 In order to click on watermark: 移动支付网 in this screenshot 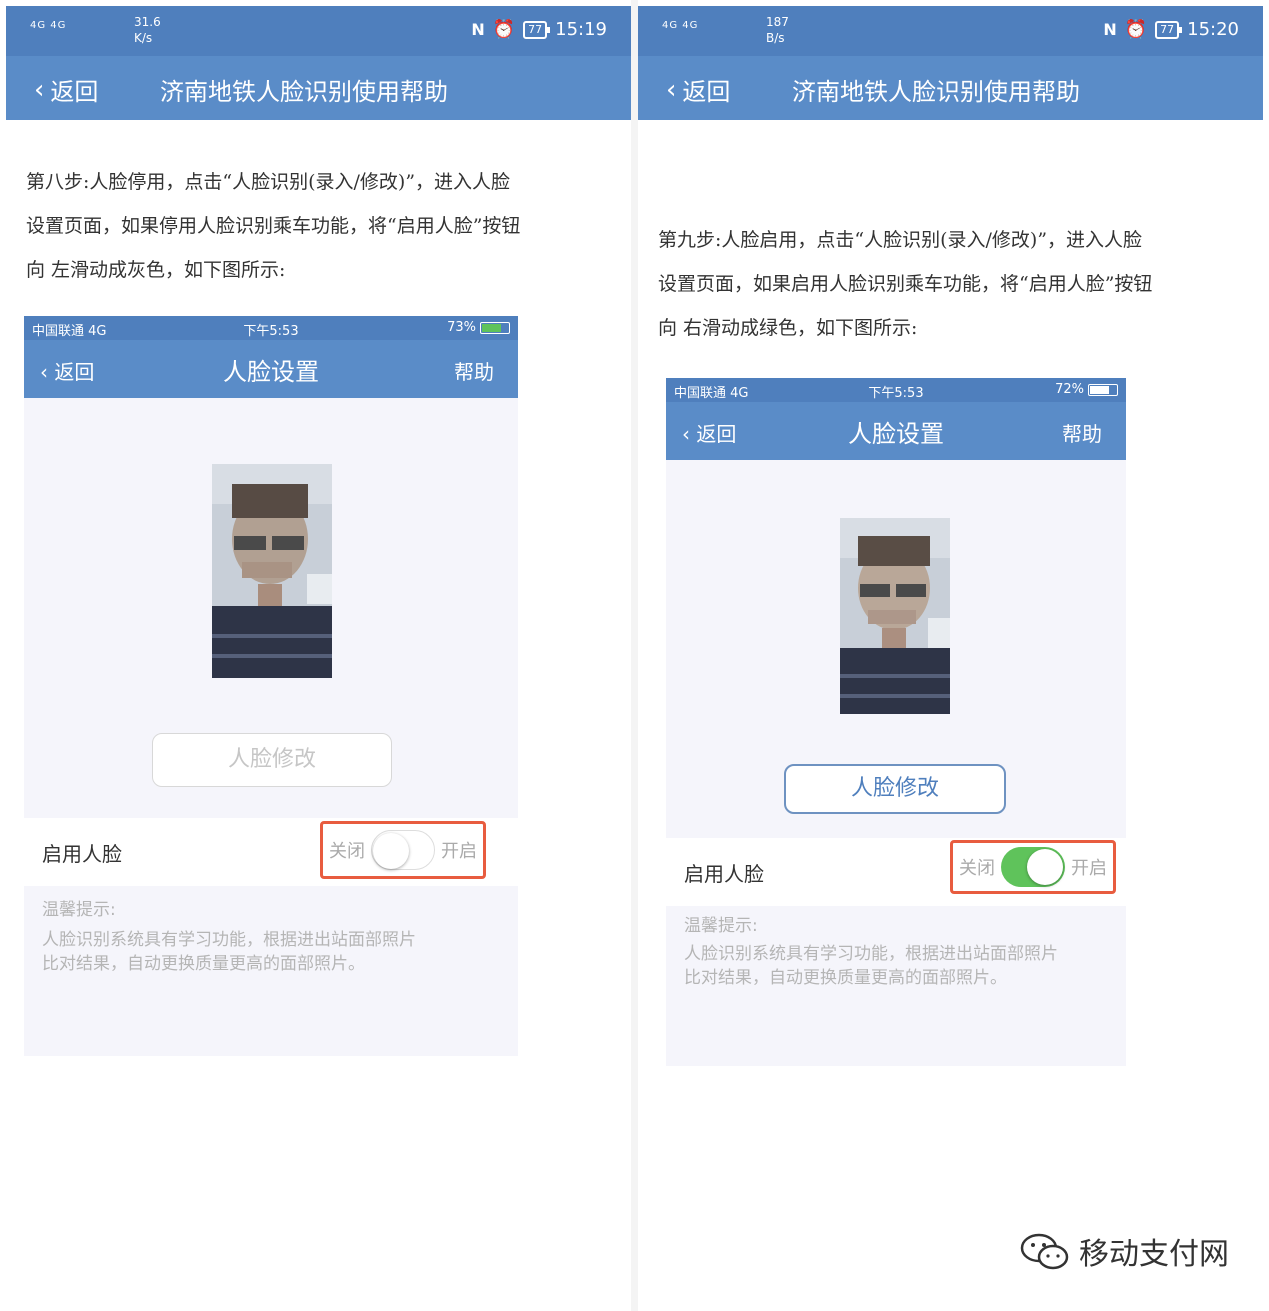, I will do `click(1124, 1251)`.